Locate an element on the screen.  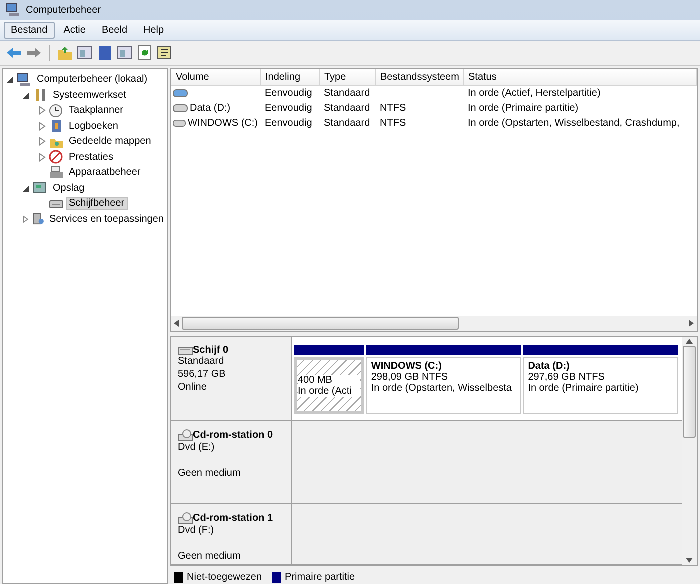
tree-item: Services en toepassingen is located at coordinates (106, 219).